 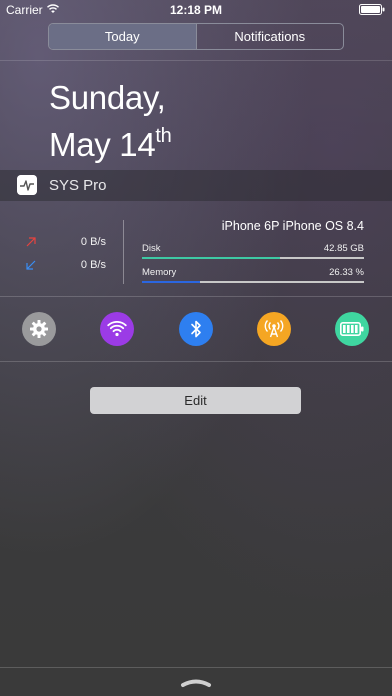 I want to click on chevron-handle-icon, so click(x=196, y=682).